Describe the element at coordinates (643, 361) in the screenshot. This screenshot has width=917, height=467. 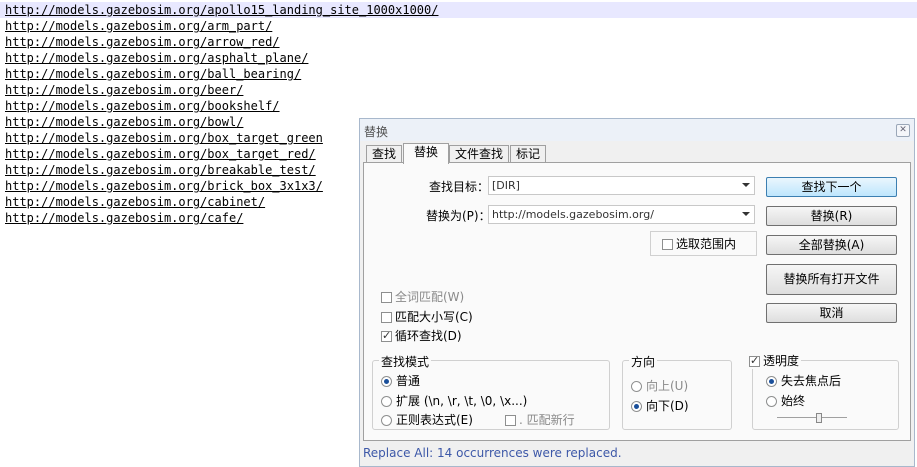
I see `direction-title: 方向` at that location.